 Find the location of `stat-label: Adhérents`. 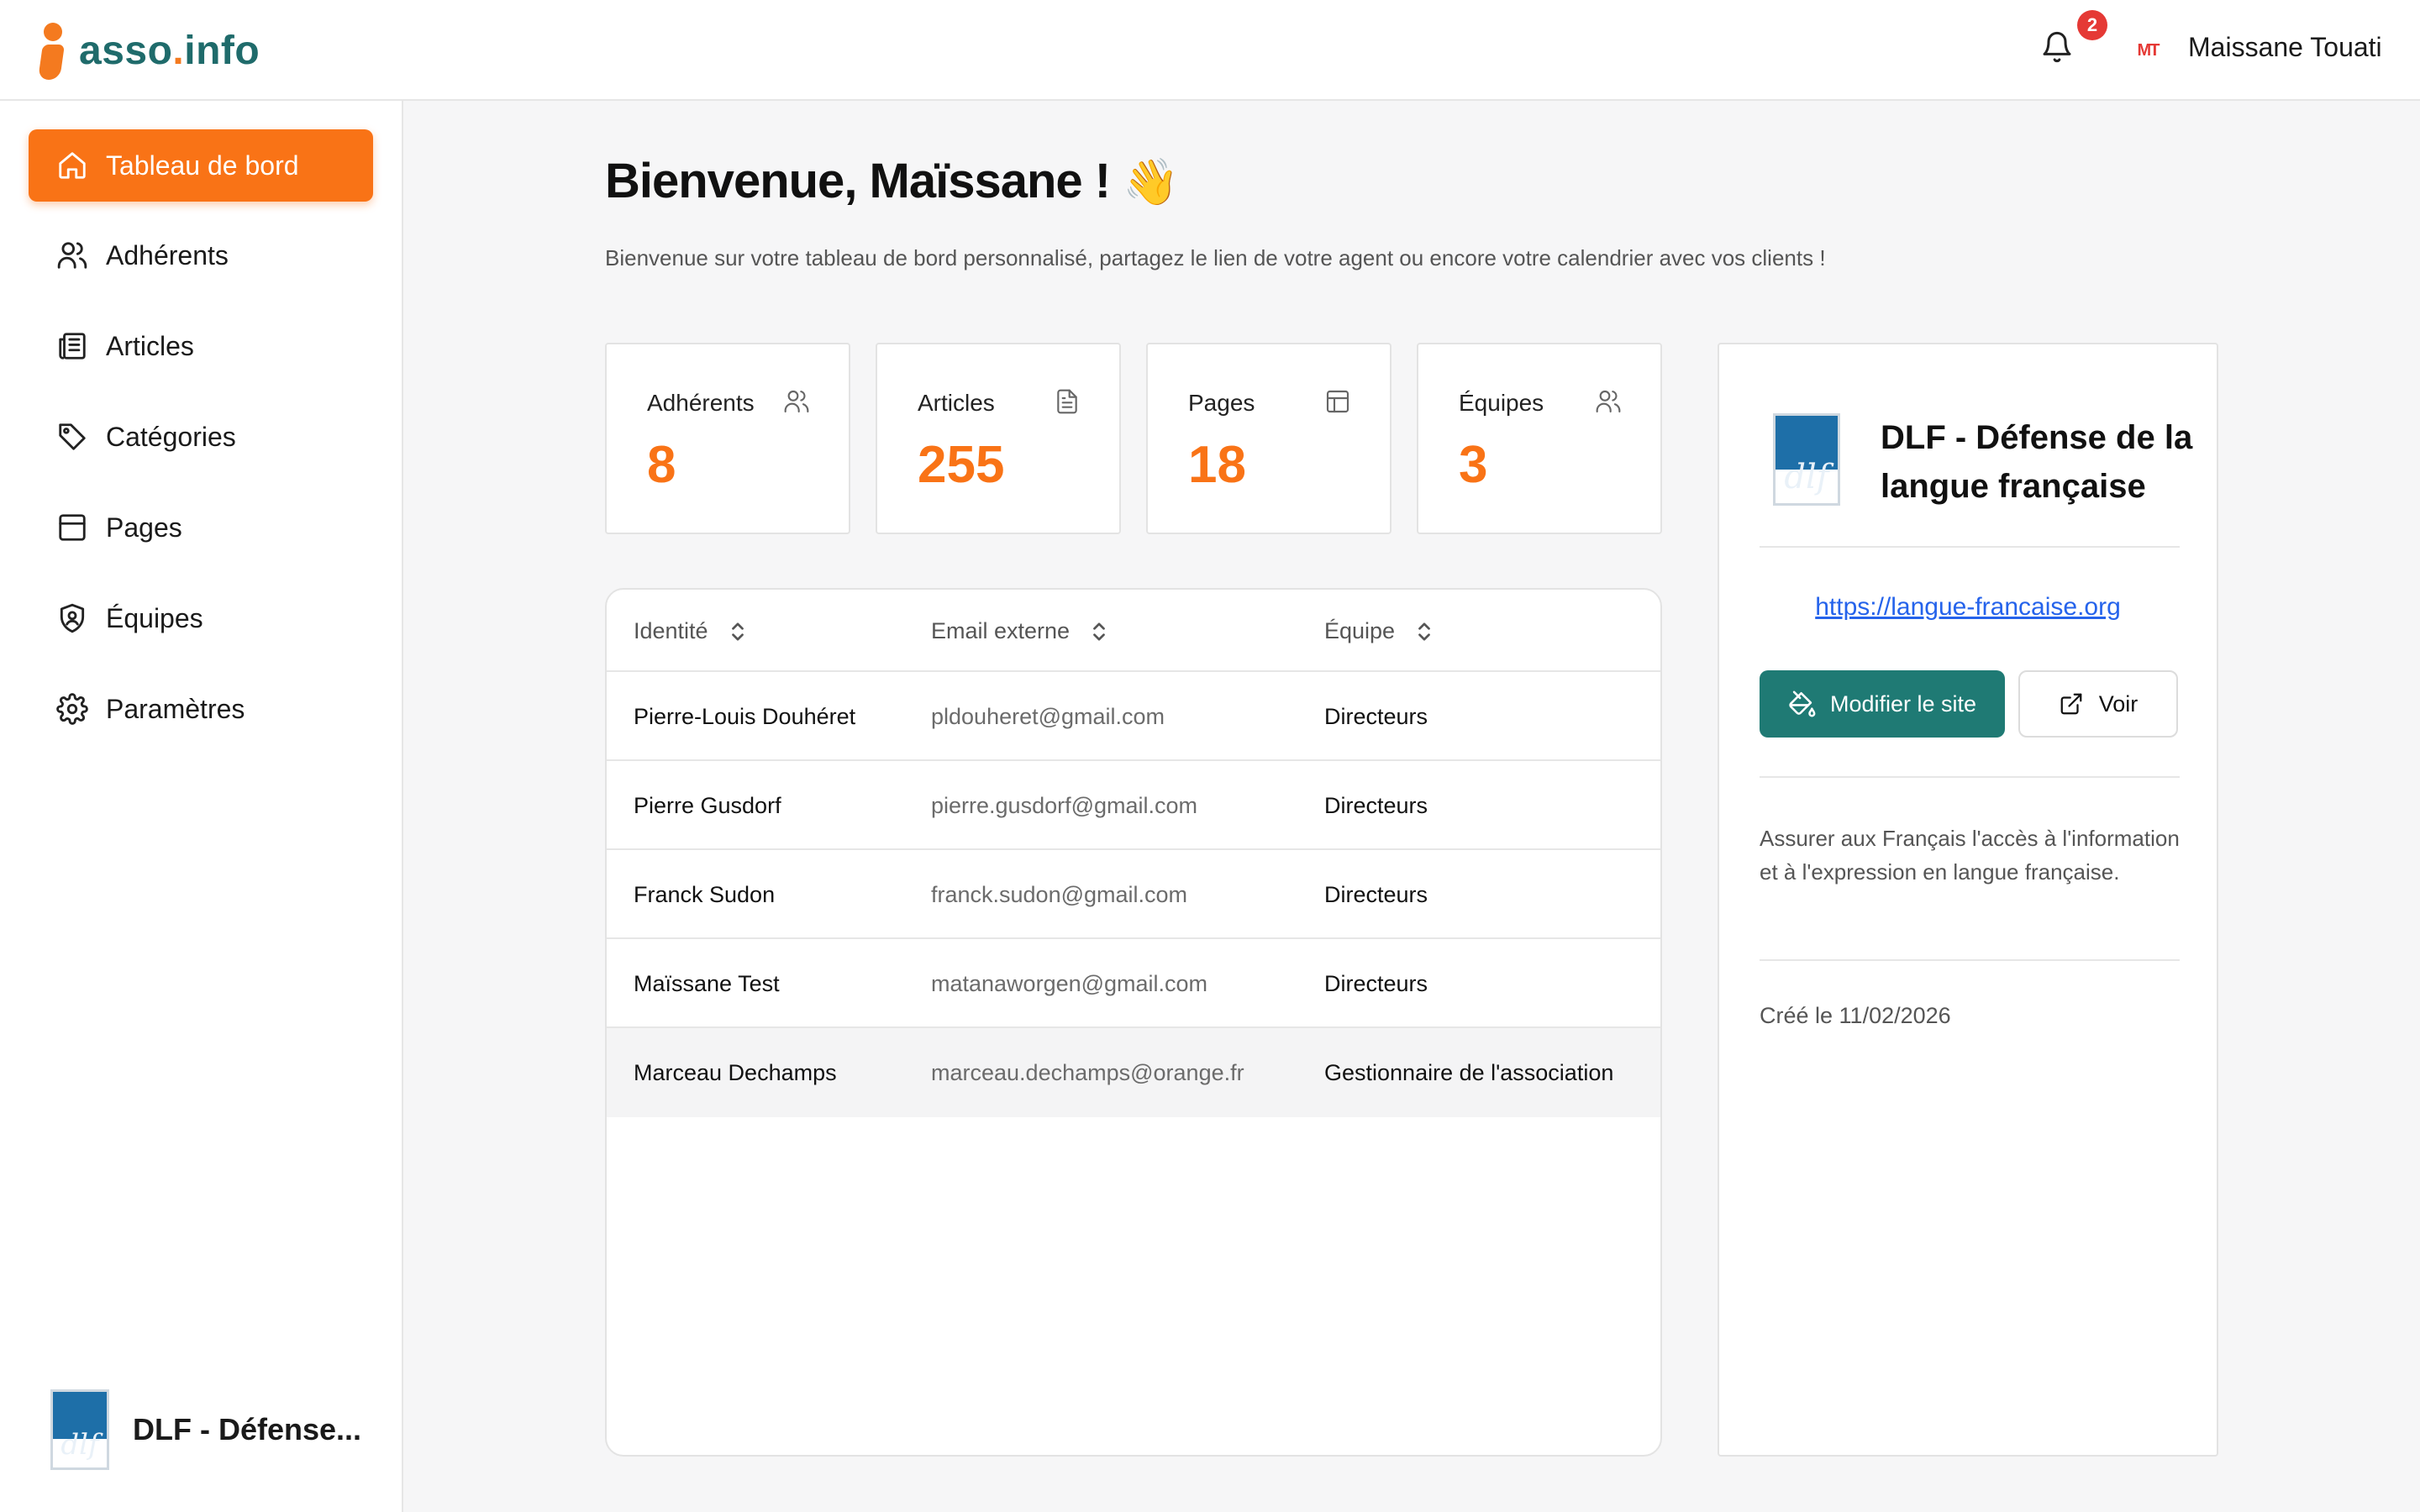

stat-label: Adhérents is located at coordinates (701, 403).